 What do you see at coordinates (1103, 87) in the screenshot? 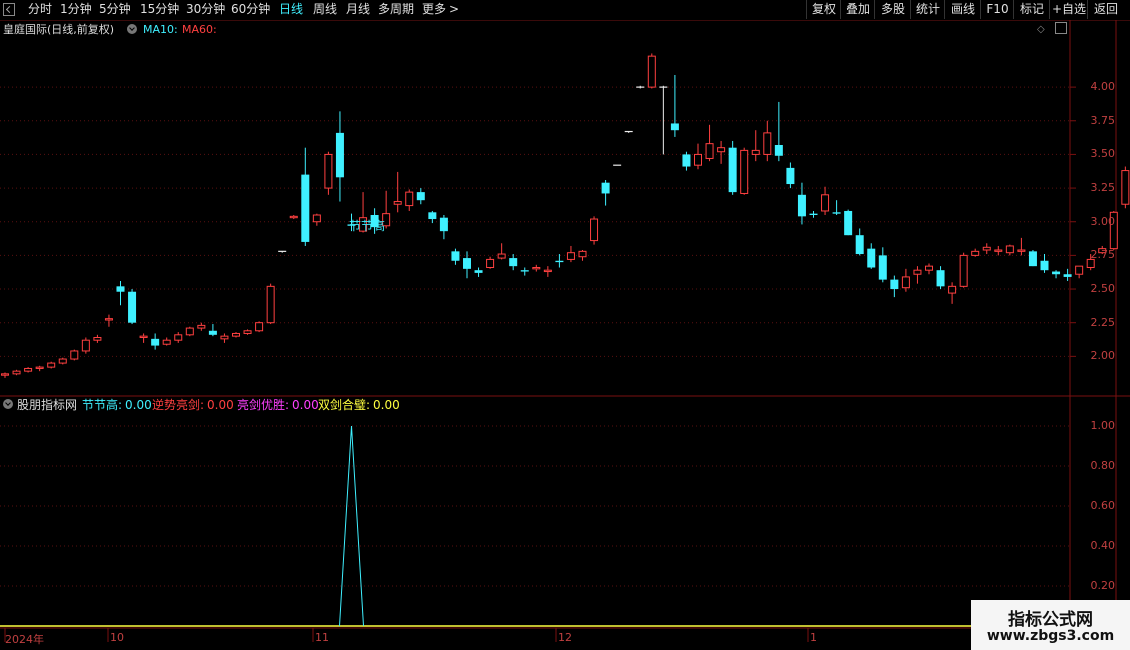
I see `price-tick-label: 4.00` at bounding box center [1103, 87].